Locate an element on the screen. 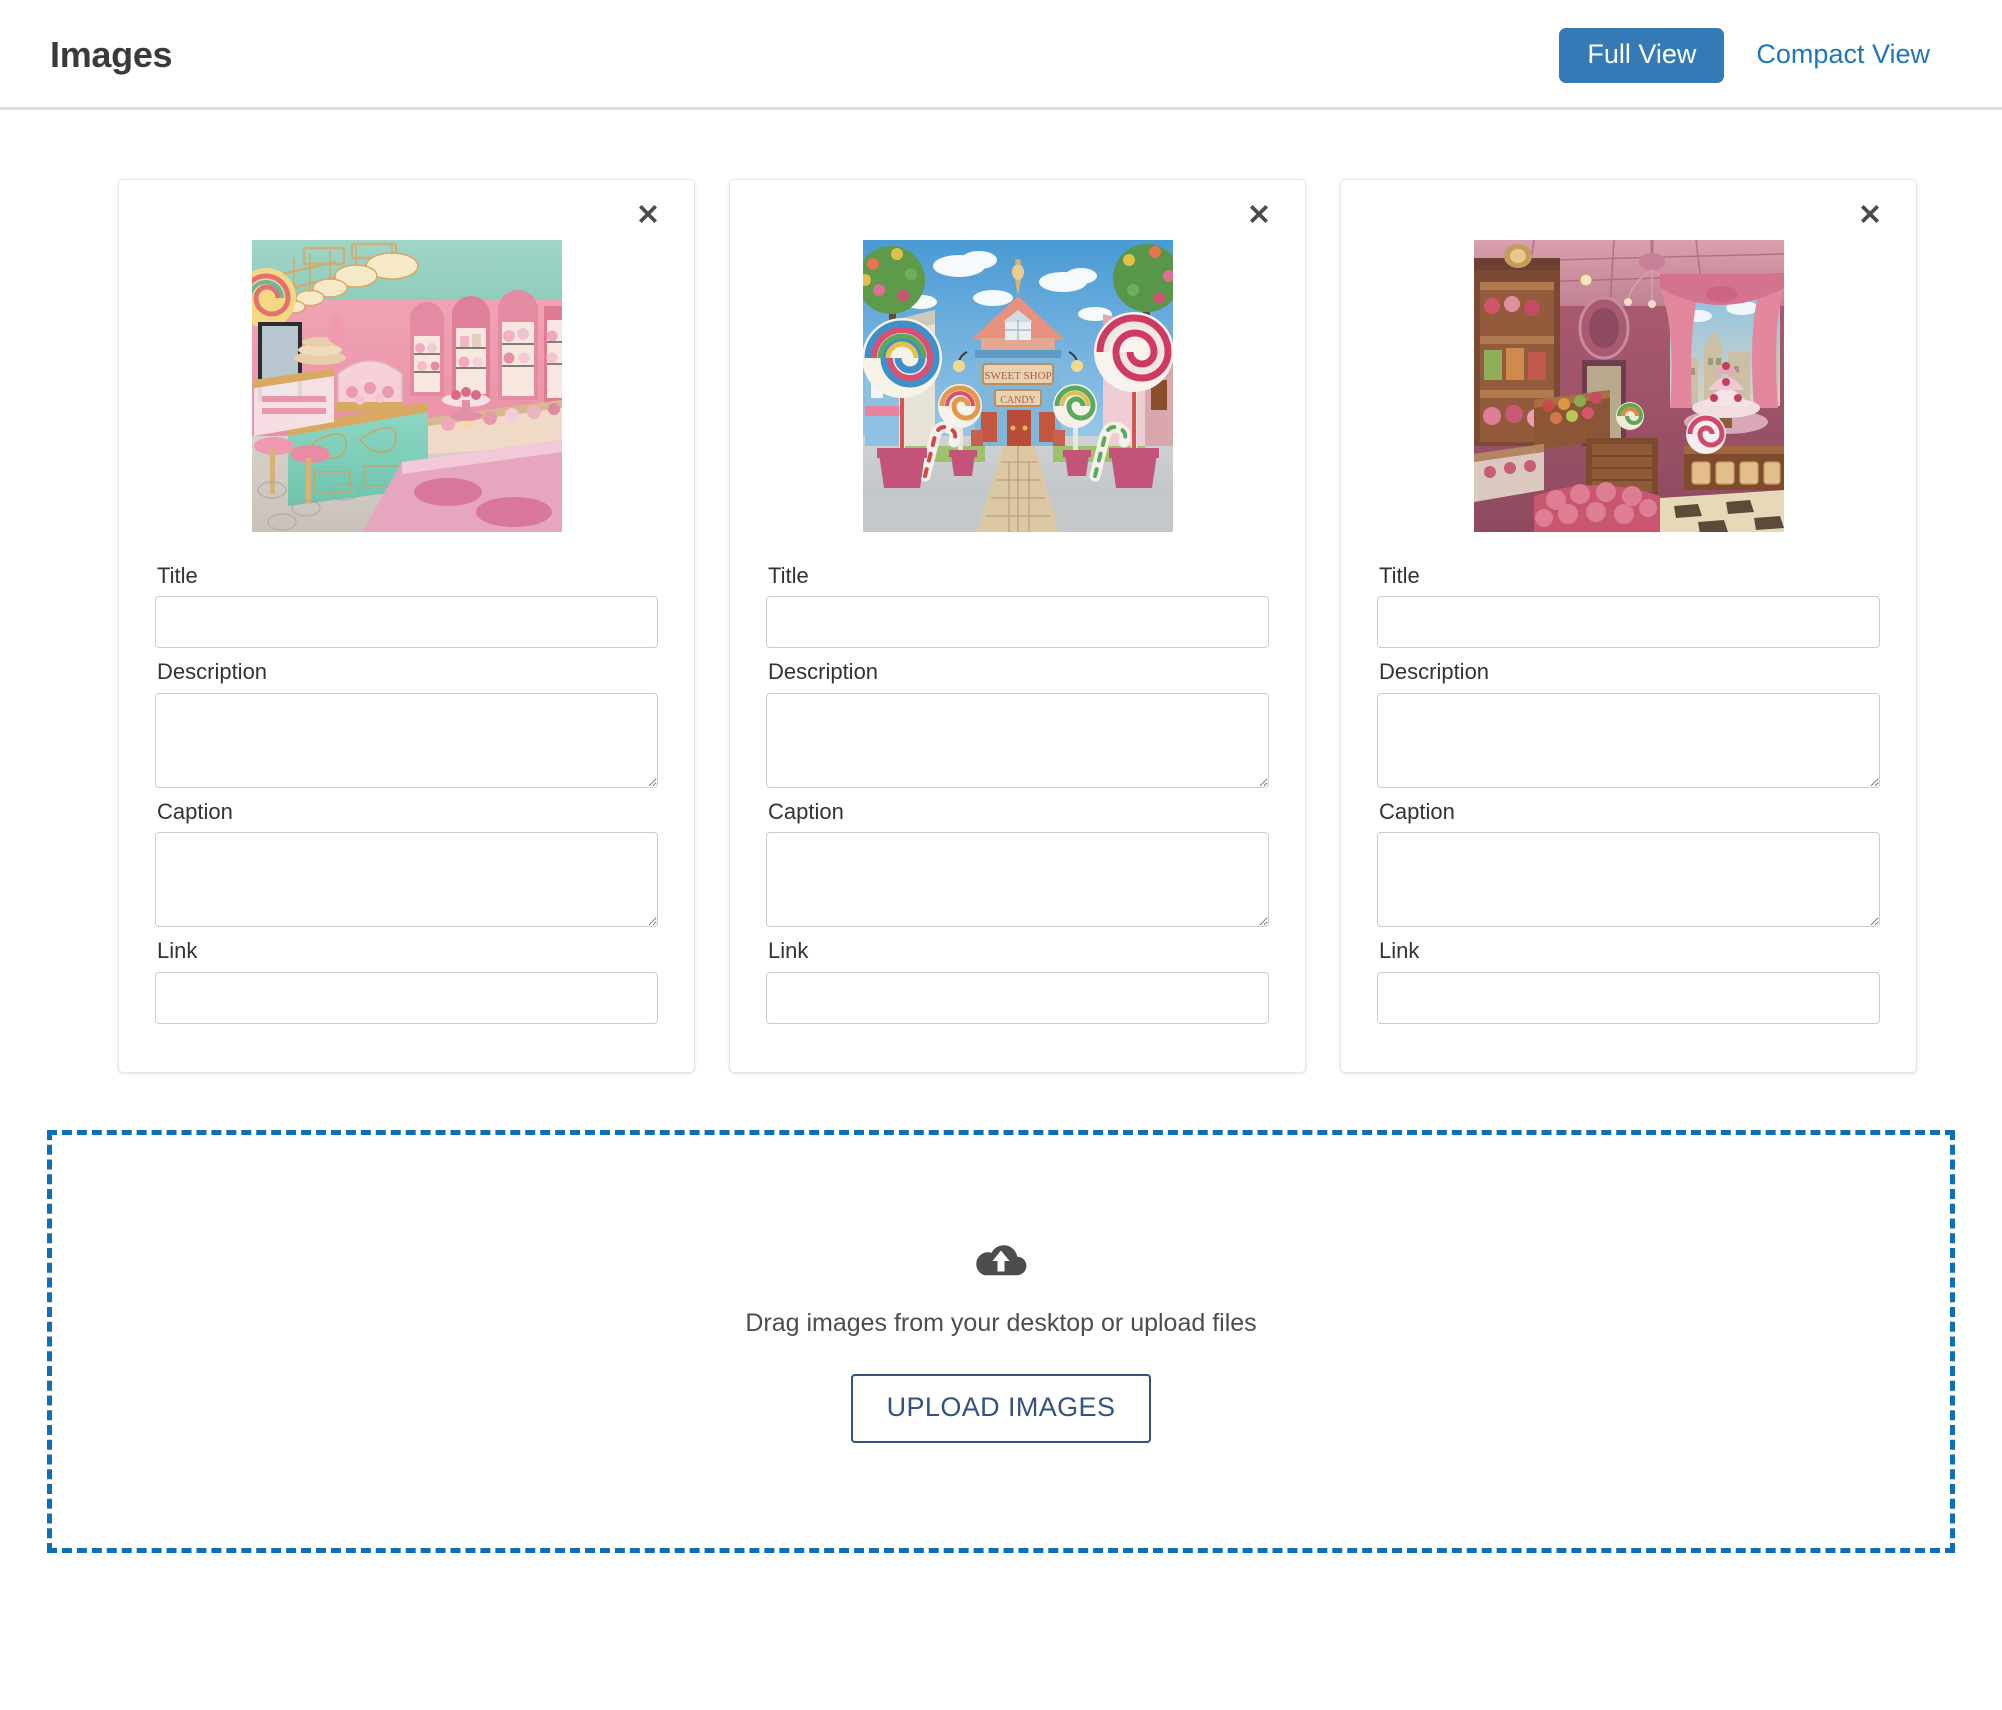  card-image: SWEET SHOP CANDY is located at coordinates (1017, 386).